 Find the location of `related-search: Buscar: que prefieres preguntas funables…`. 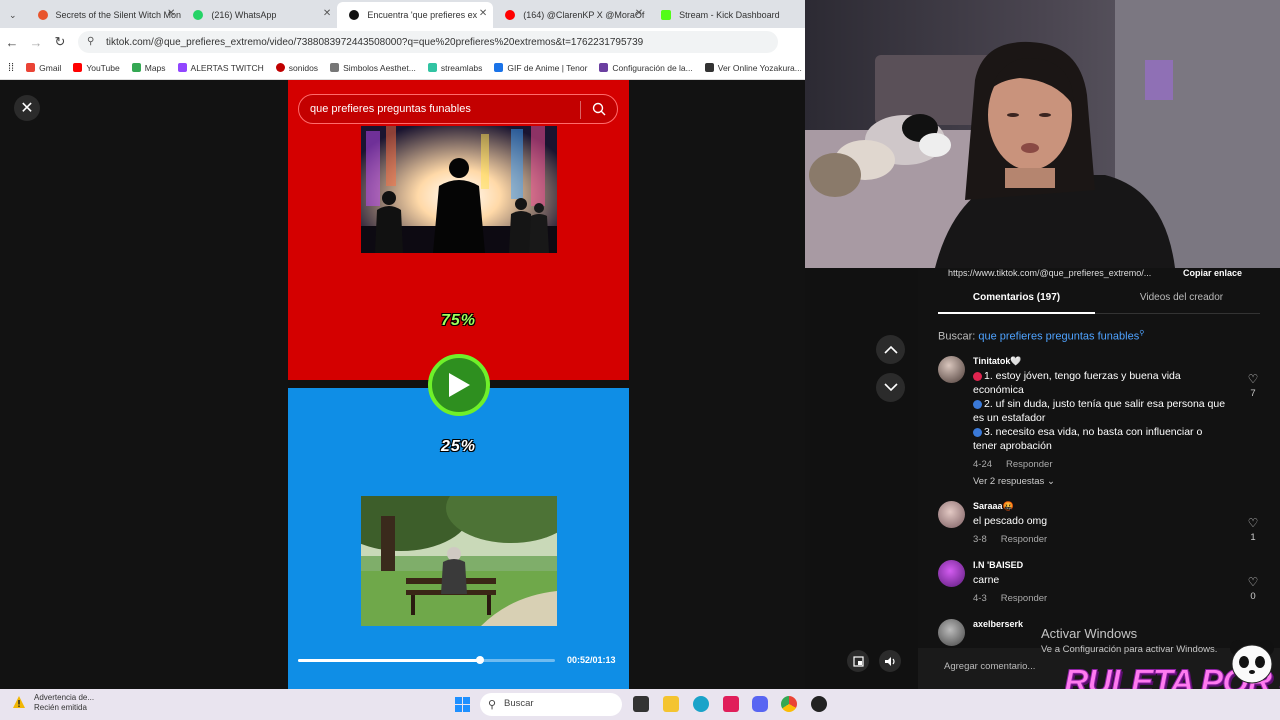

related-search: Buscar: que prefieres preguntas funables… is located at coordinates (1041, 336).